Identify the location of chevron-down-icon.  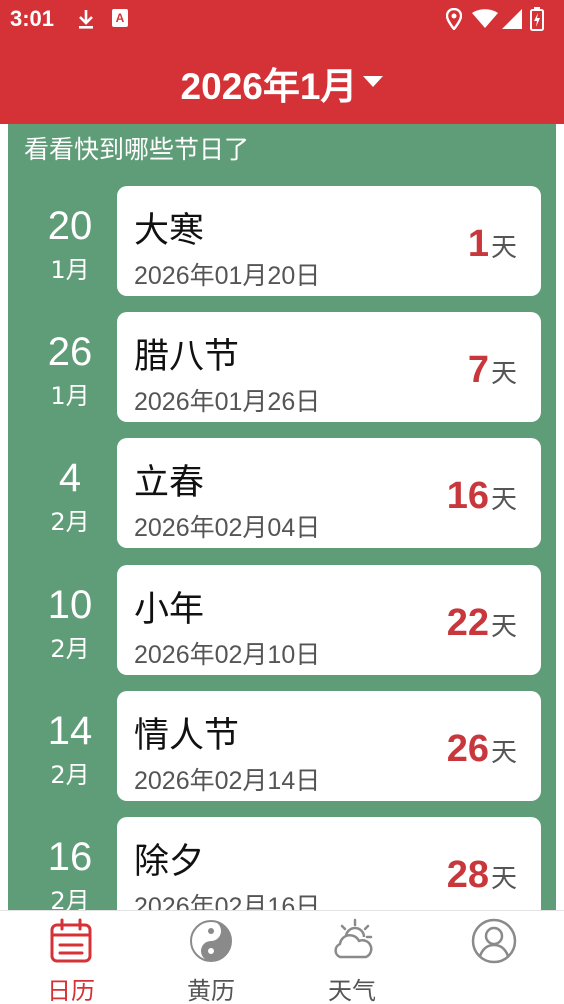
(373, 81).